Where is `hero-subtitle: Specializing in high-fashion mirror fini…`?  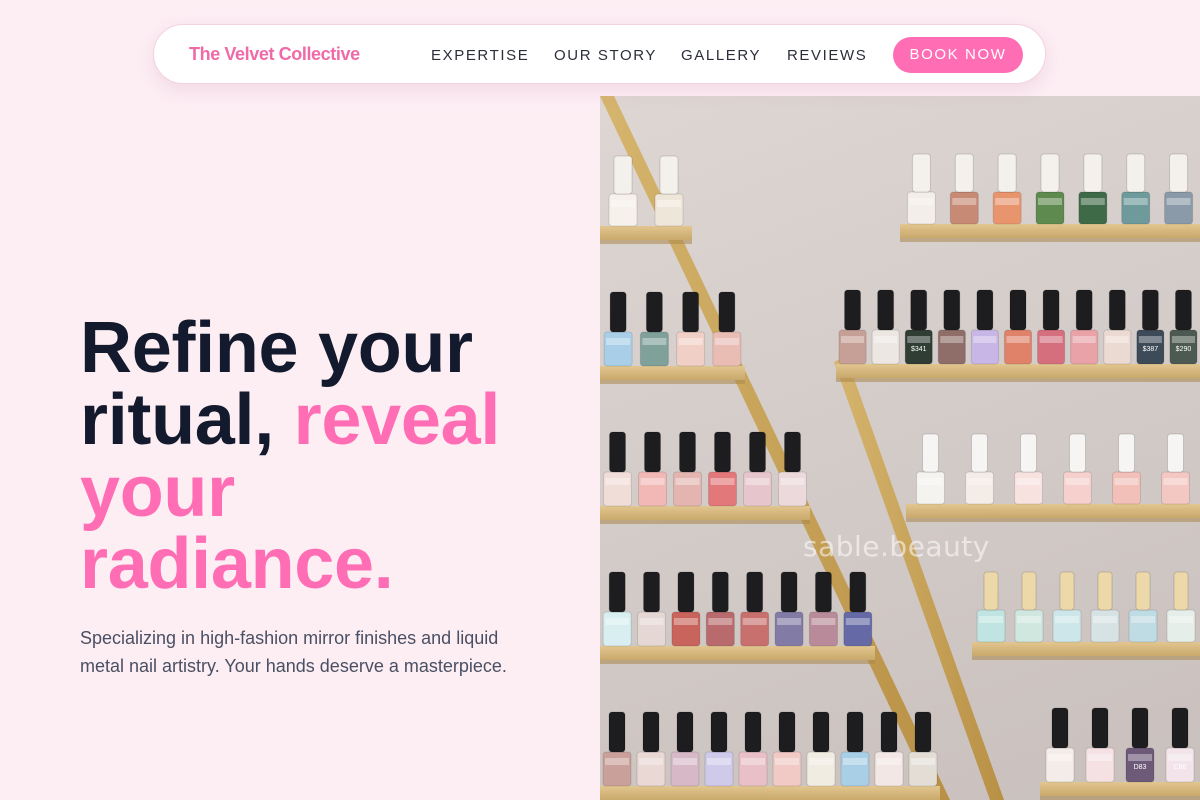 hero-subtitle: Specializing in high-fashion mirror fini… is located at coordinates (293, 652).